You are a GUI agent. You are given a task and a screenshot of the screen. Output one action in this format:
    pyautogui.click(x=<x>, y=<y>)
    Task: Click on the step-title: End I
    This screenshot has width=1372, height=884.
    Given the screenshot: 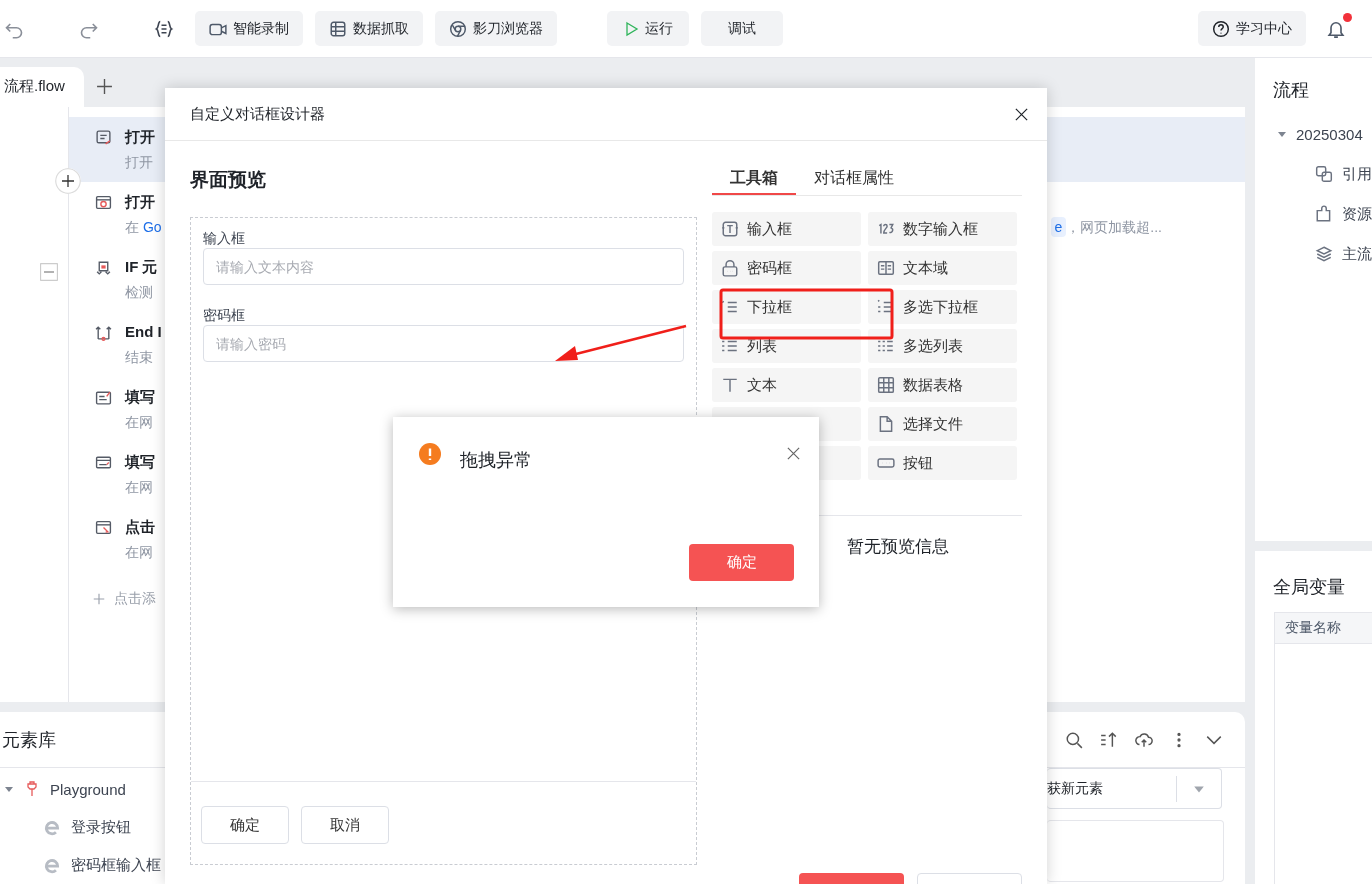 What is the action you would take?
    pyautogui.click(x=143, y=331)
    